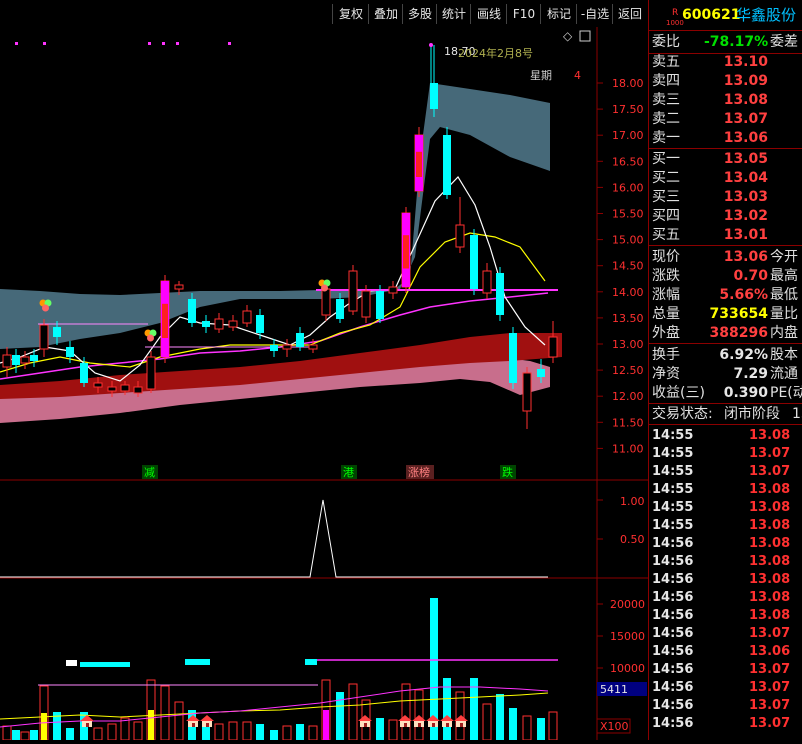  Describe the element at coordinates (568, 36) in the screenshot. I see `diamond-icon: ◇` at that location.